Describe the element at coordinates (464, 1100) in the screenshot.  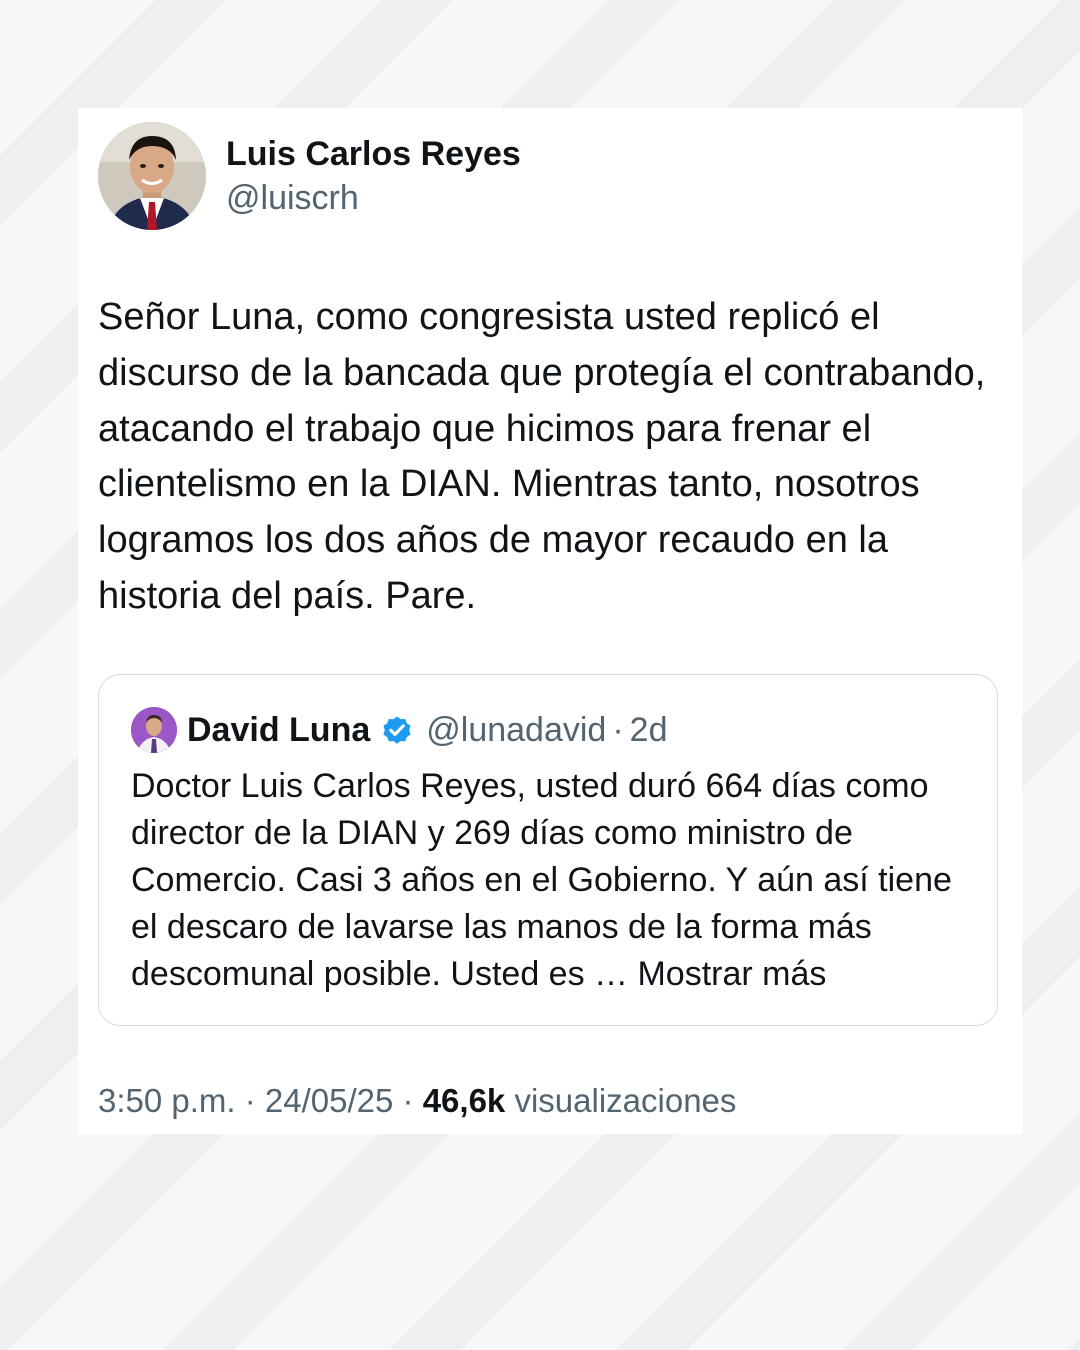
I see `views-count: 46,6k` at that location.